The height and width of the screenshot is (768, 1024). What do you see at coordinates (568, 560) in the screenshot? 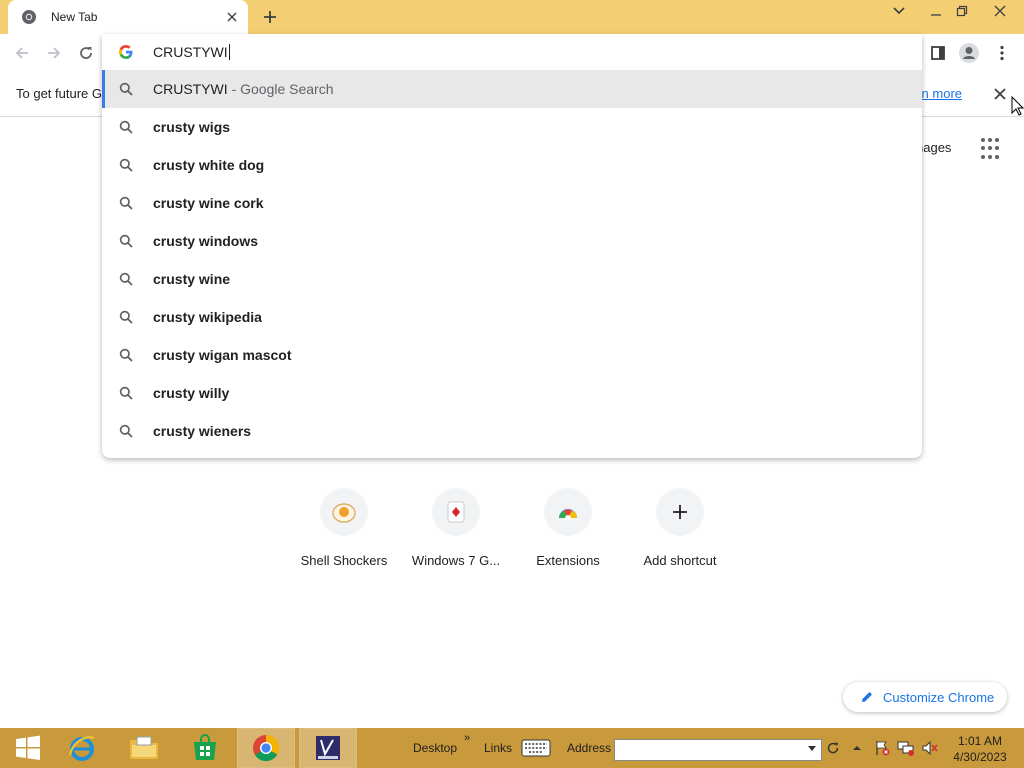
I see `shortcut-label: Extensions` at bounding box center [568, 560].